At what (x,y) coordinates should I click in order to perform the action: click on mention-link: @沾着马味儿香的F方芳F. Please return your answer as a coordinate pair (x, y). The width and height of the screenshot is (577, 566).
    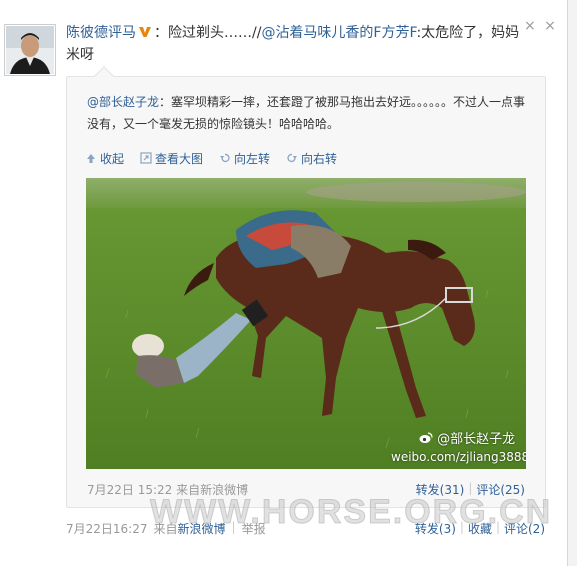
    Looking at the image, I should click on (338, 33).